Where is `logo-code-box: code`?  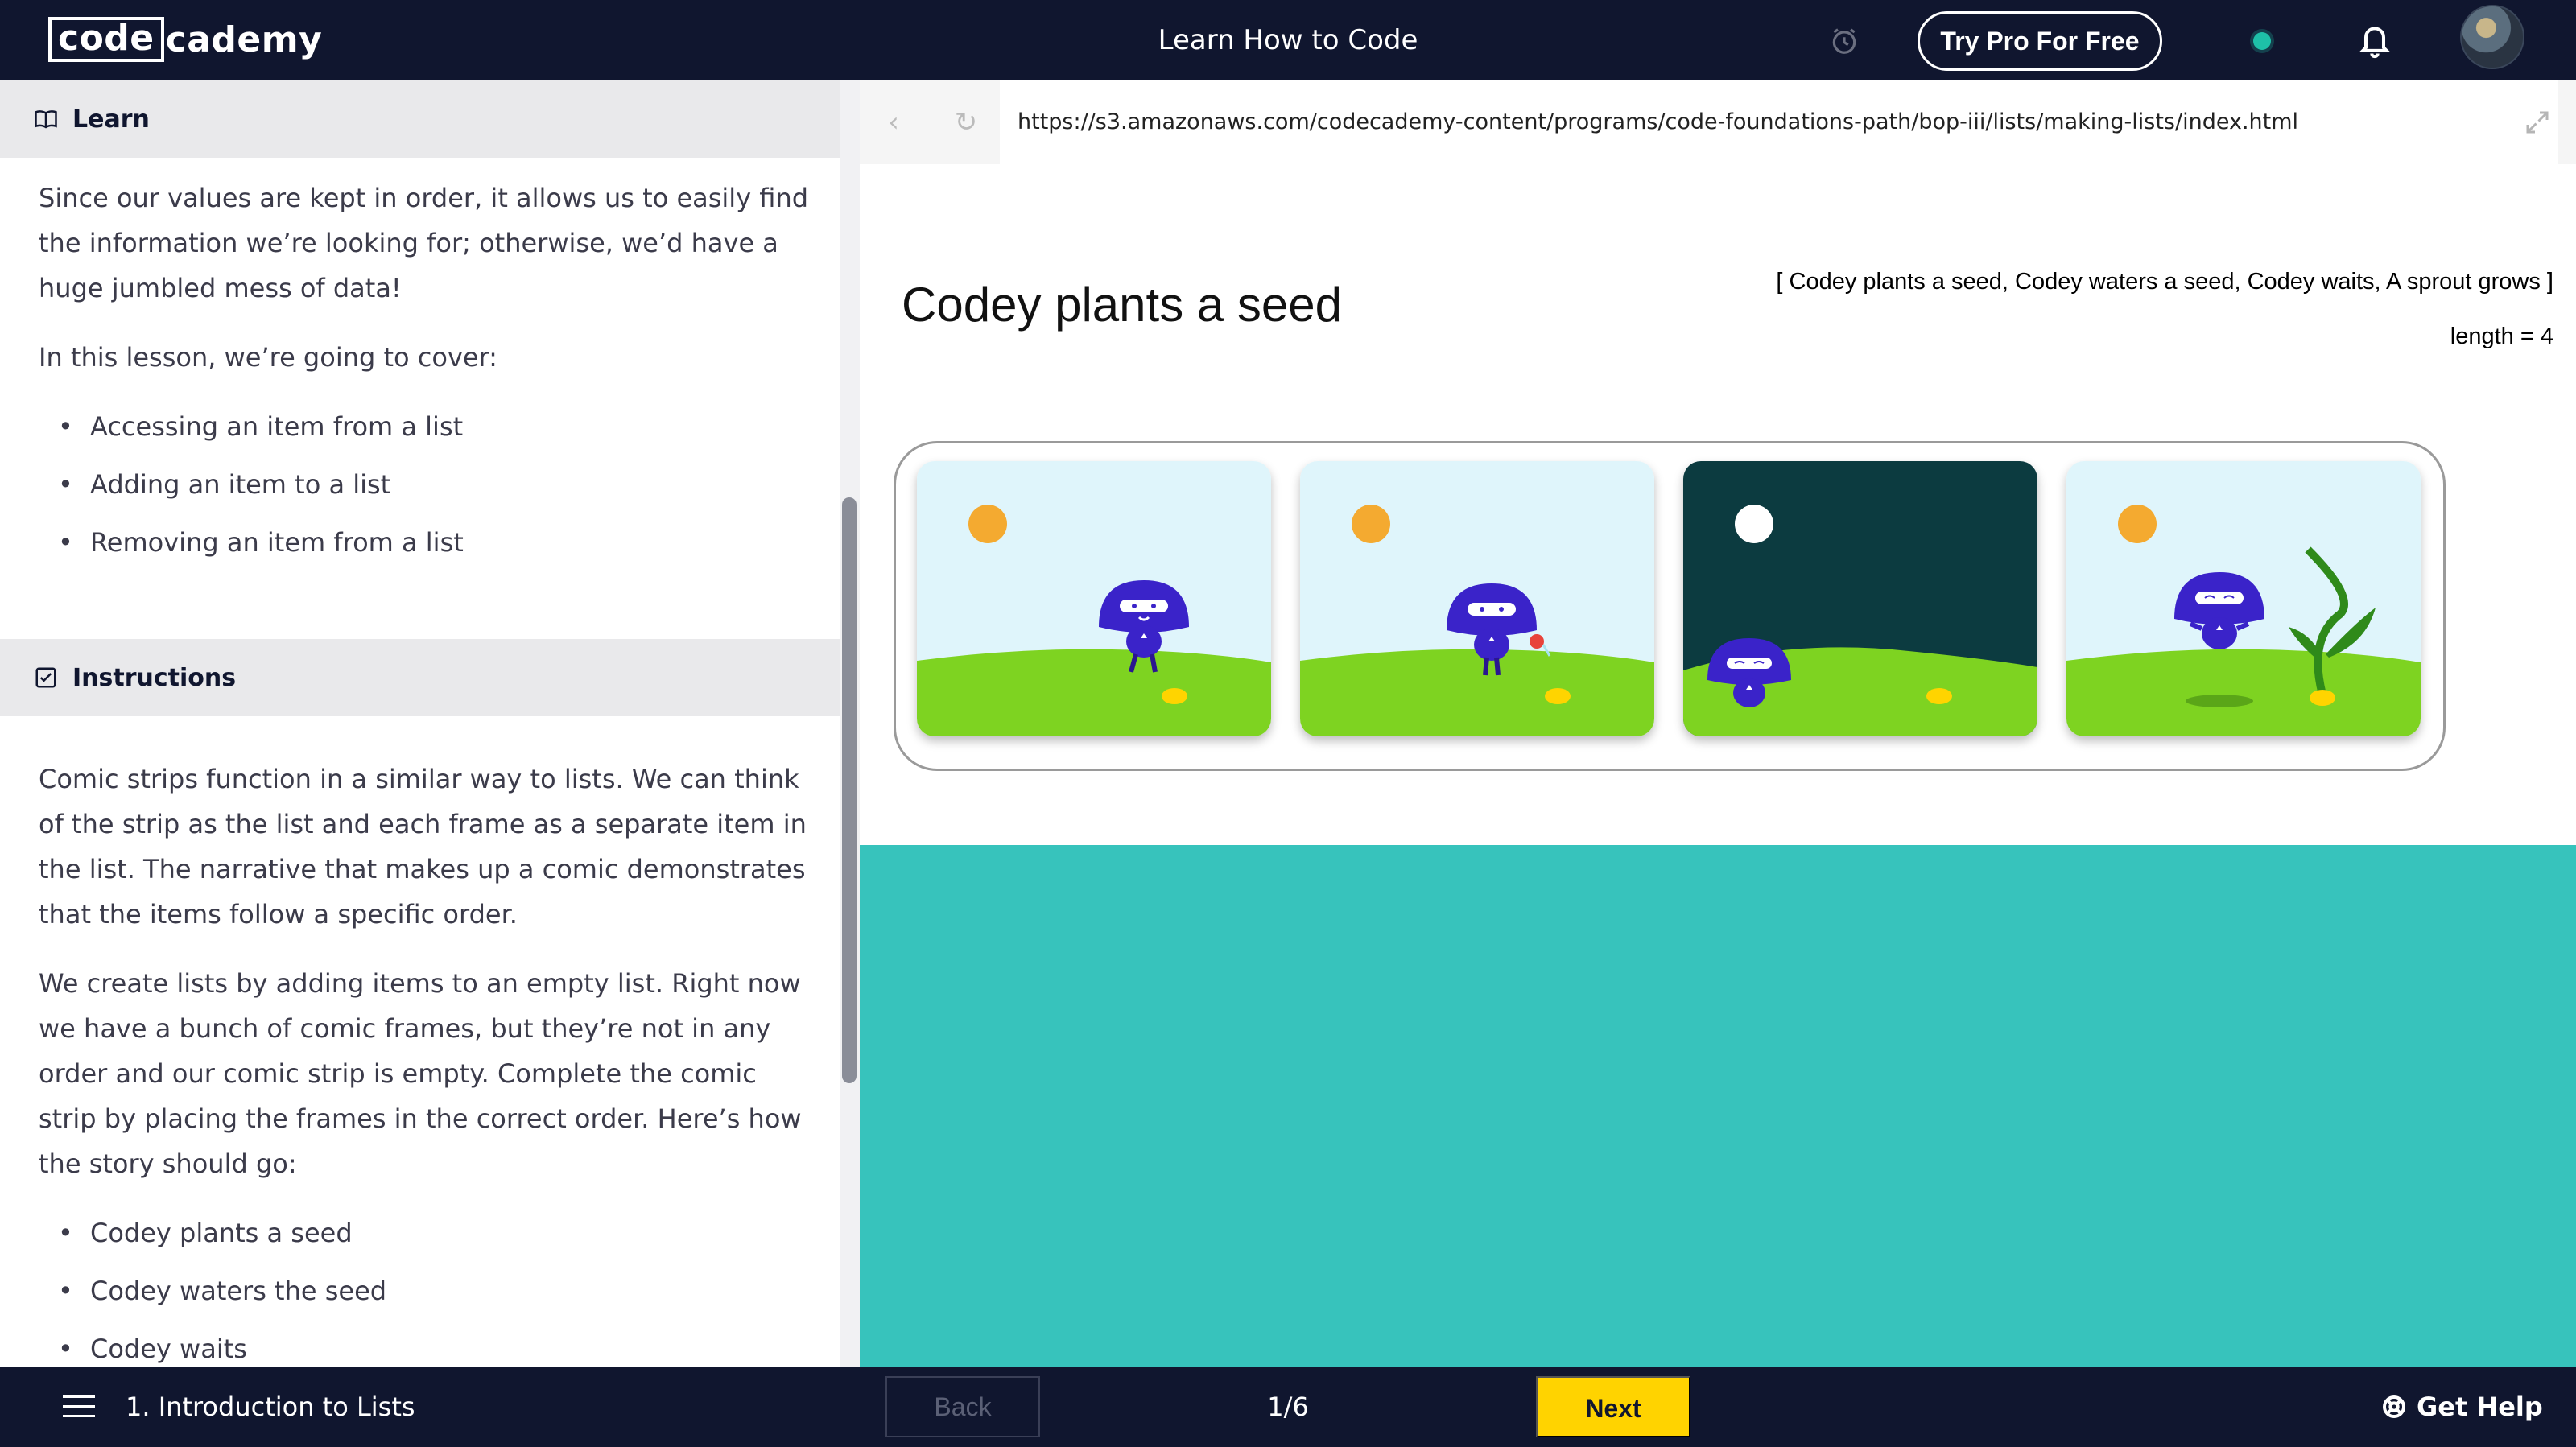
logo-code-box: code is located at coordinates (106, 40).